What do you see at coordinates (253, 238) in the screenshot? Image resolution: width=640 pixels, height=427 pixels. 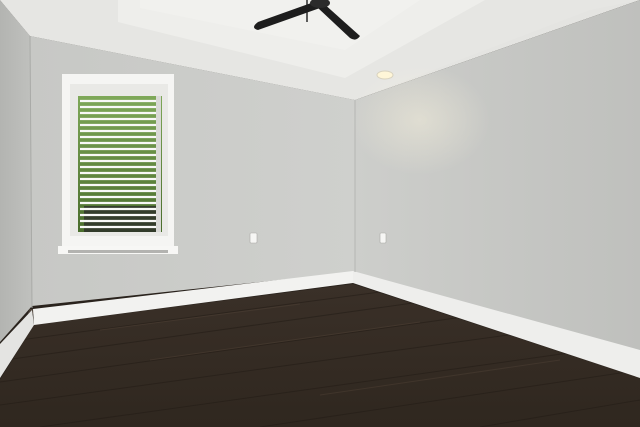 I see `outlet-back-wall` at bounding box center [253, 238].